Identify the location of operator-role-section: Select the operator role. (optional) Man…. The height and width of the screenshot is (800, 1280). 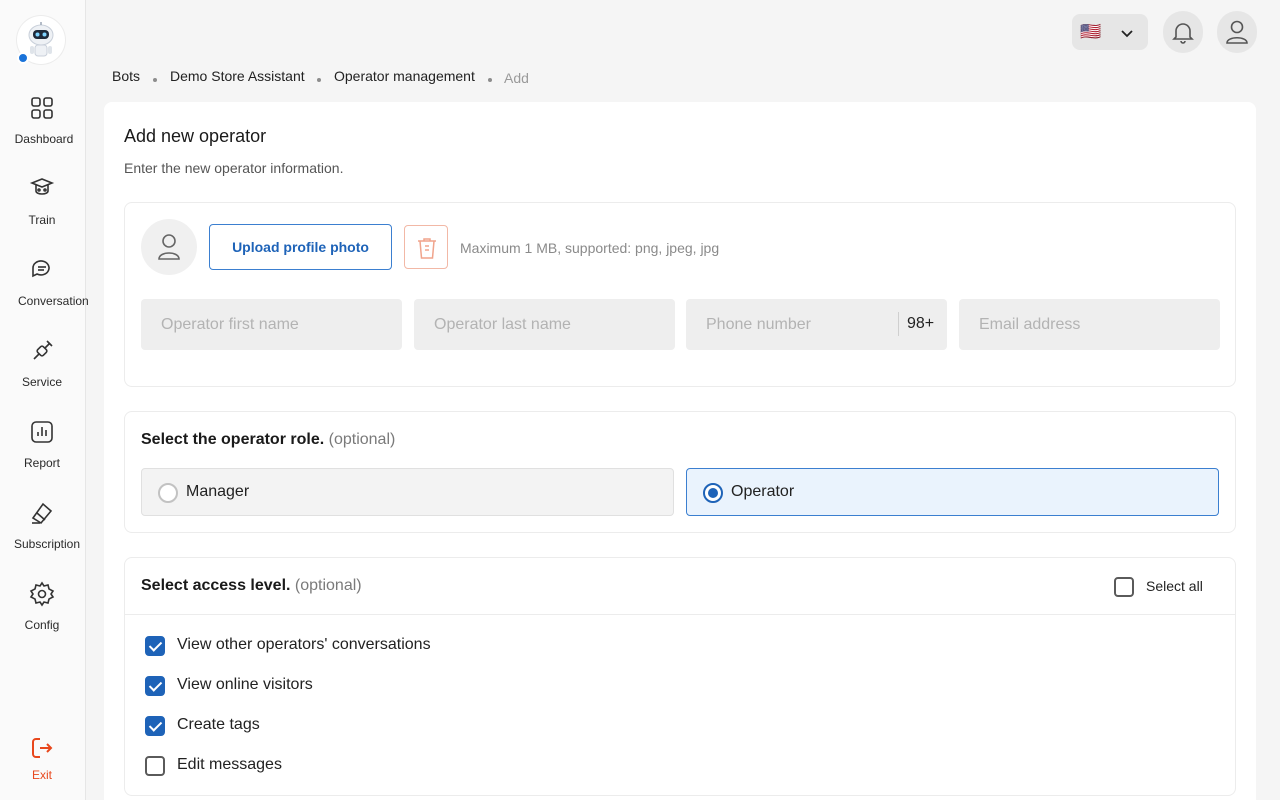
(680, 472).